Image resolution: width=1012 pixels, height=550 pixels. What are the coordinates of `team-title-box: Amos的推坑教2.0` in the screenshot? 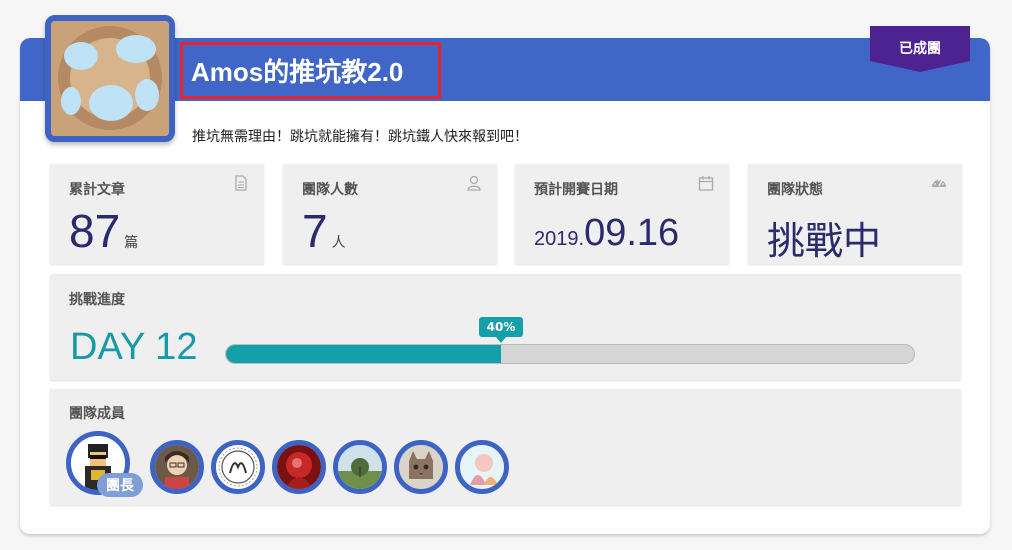 It's located at (310, 70).